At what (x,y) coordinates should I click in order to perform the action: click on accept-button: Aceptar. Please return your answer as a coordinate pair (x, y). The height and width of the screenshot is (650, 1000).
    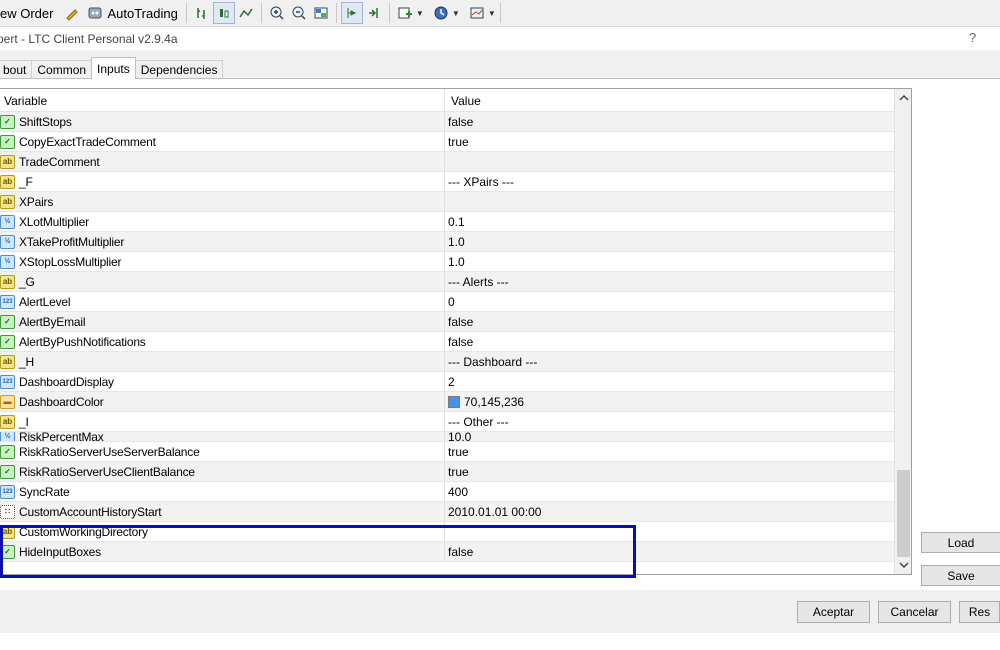
    Looking at the image, I should click on (833, 612).